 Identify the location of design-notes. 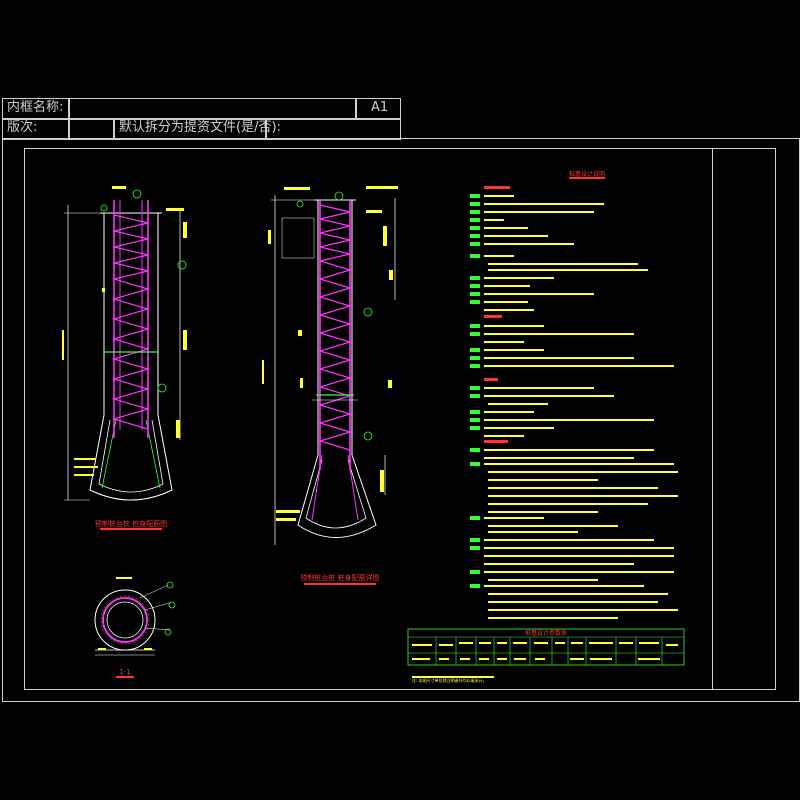
(574, 398).